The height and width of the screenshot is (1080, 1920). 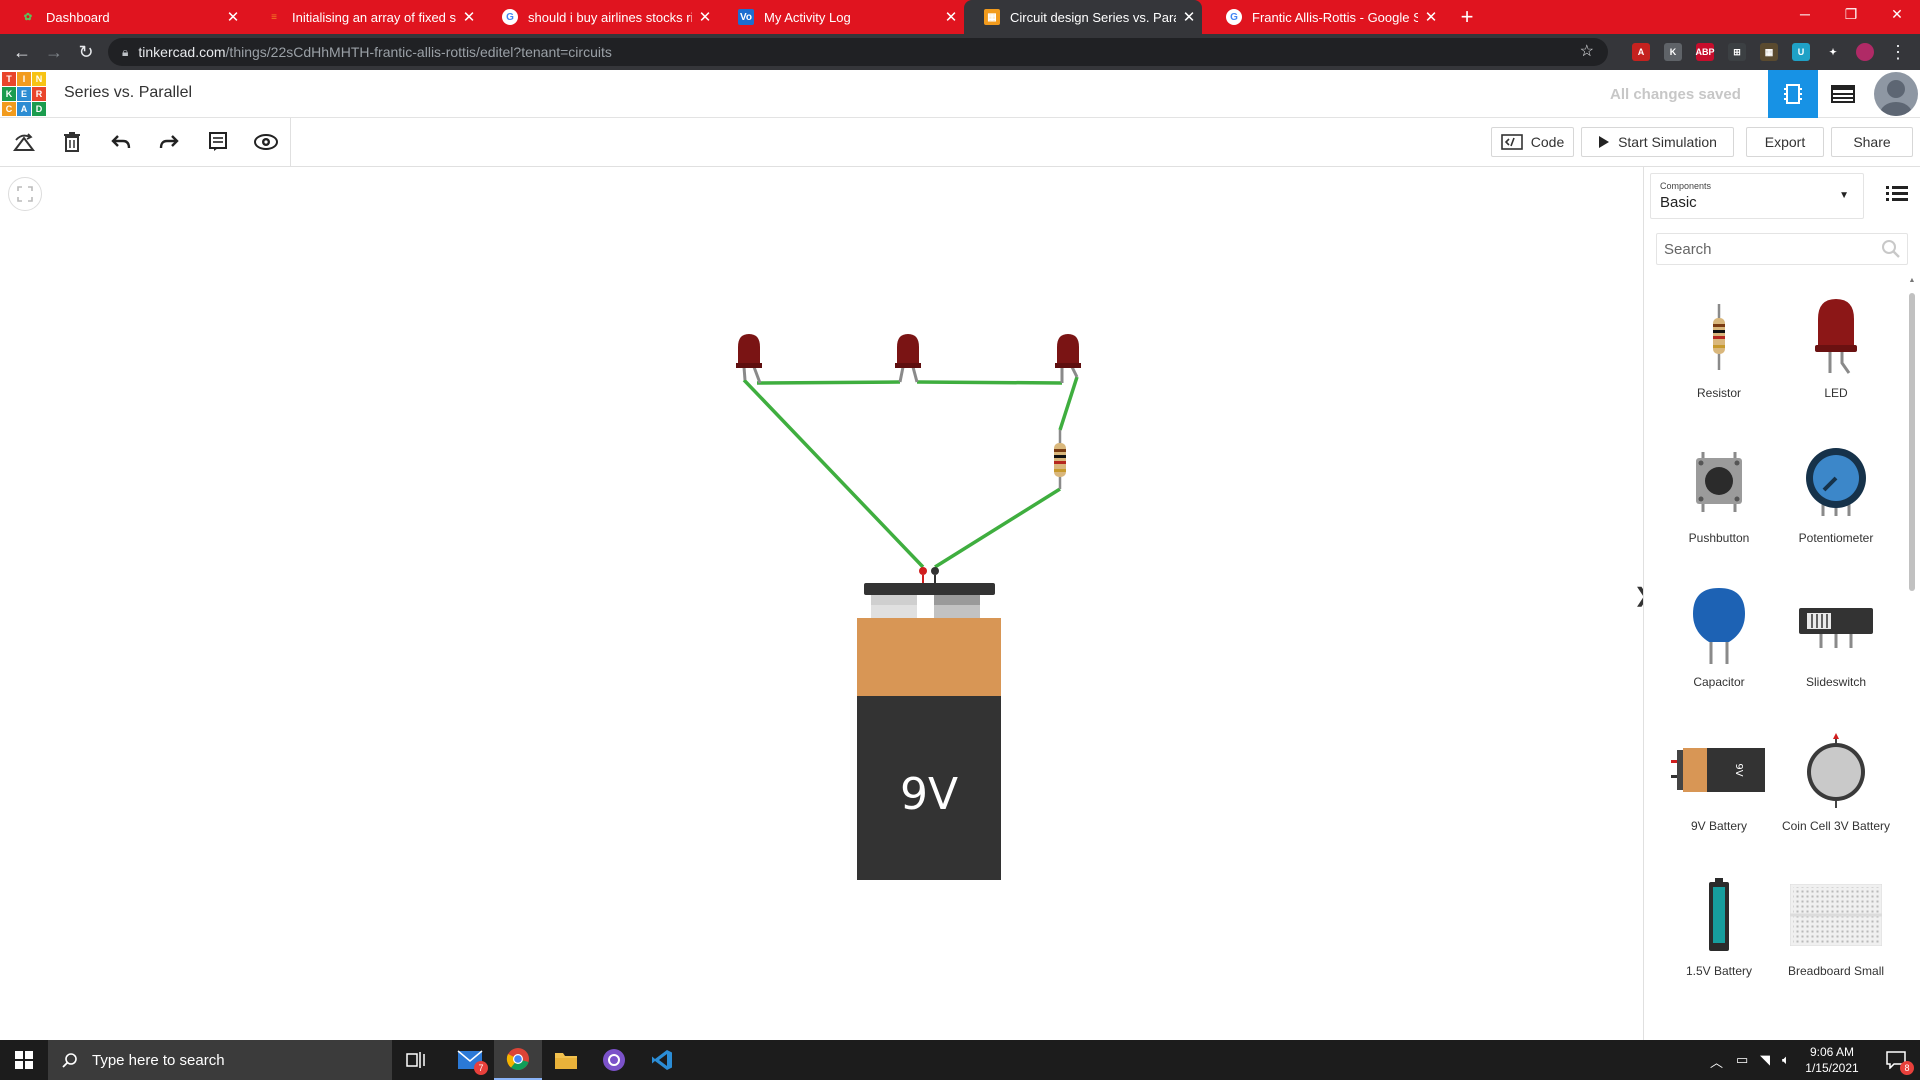 I want to click on breadboard-icon, so click(x=1836, y=915).